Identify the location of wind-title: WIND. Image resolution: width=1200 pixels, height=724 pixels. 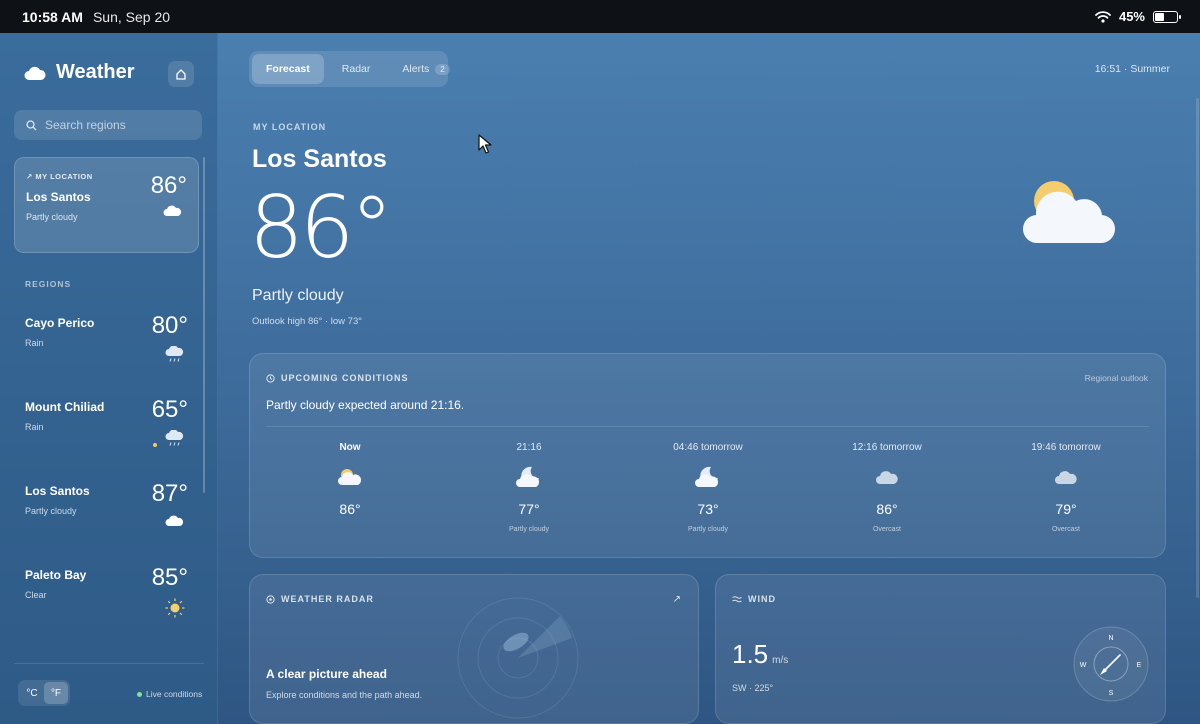
(754, 599).